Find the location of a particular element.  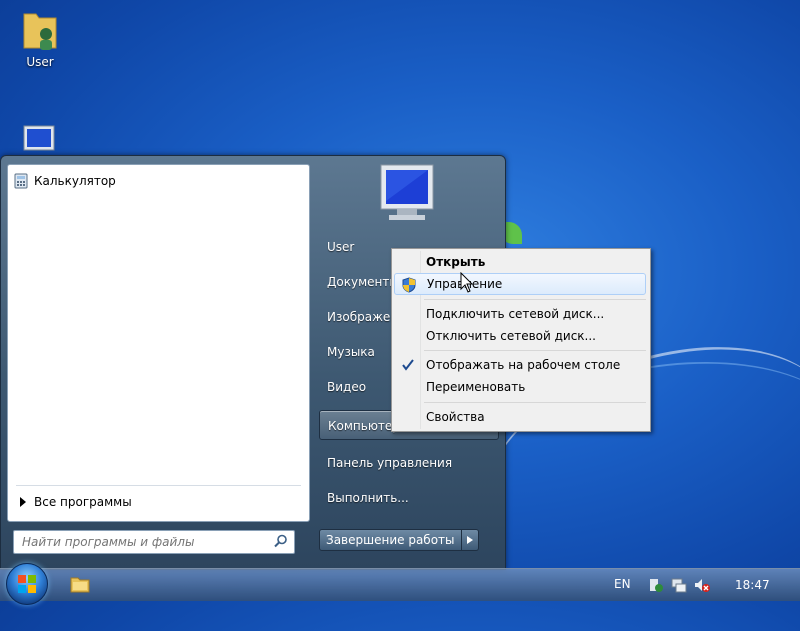

computer-picture-icon is located at coordinates (407, 192).